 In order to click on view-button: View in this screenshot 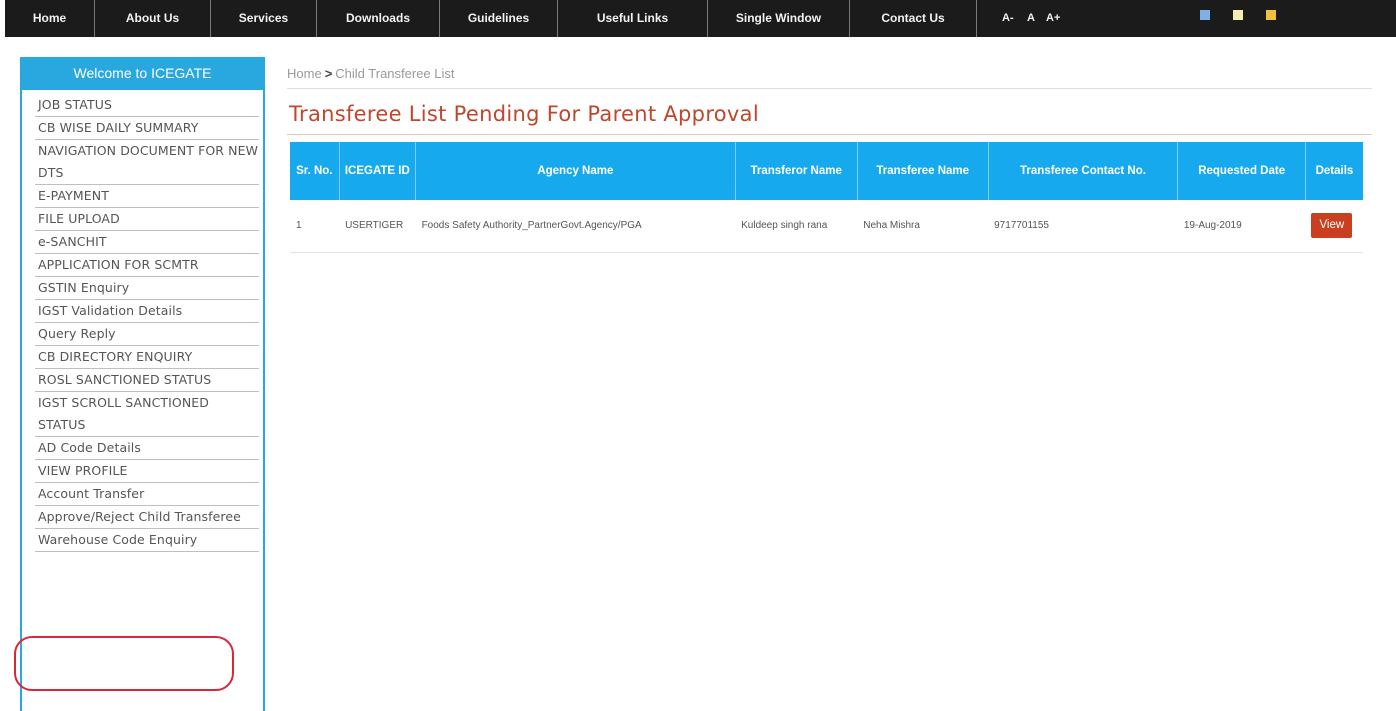, I will do `click(1332, 226)`.